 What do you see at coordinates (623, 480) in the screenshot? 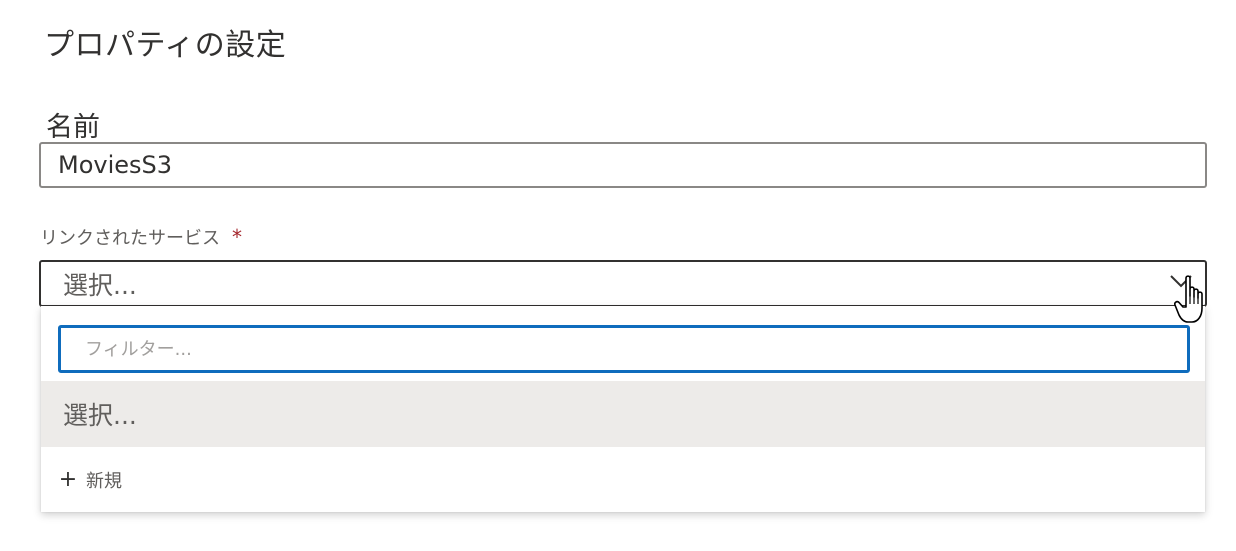
I see `new-linked-service-button: + 新規` at bounding box center [623, 480].